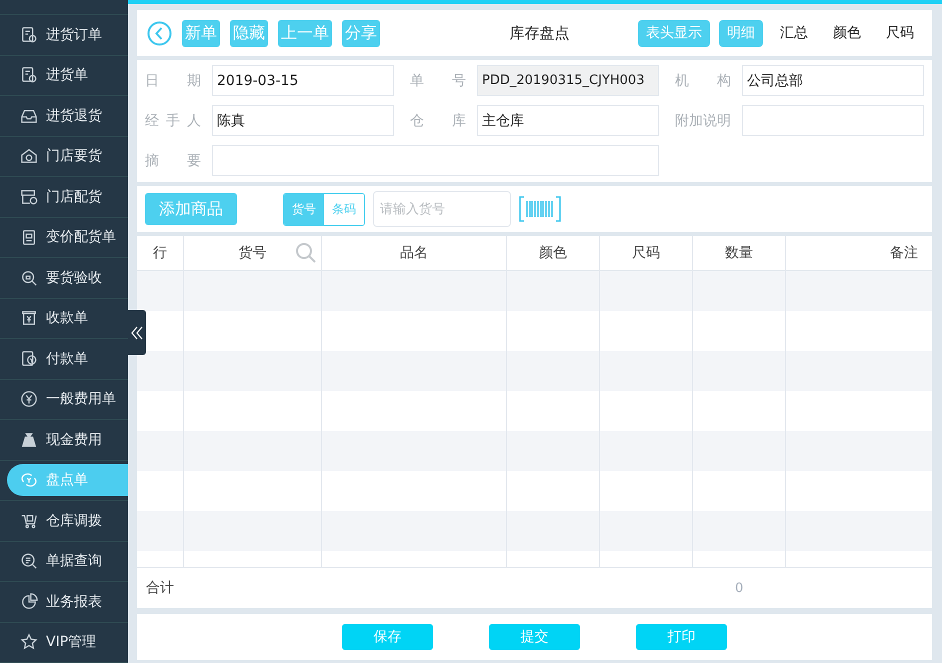 This screenshot has height=663, width=942. I want to click on money-bag-icon, so click(29, 439).